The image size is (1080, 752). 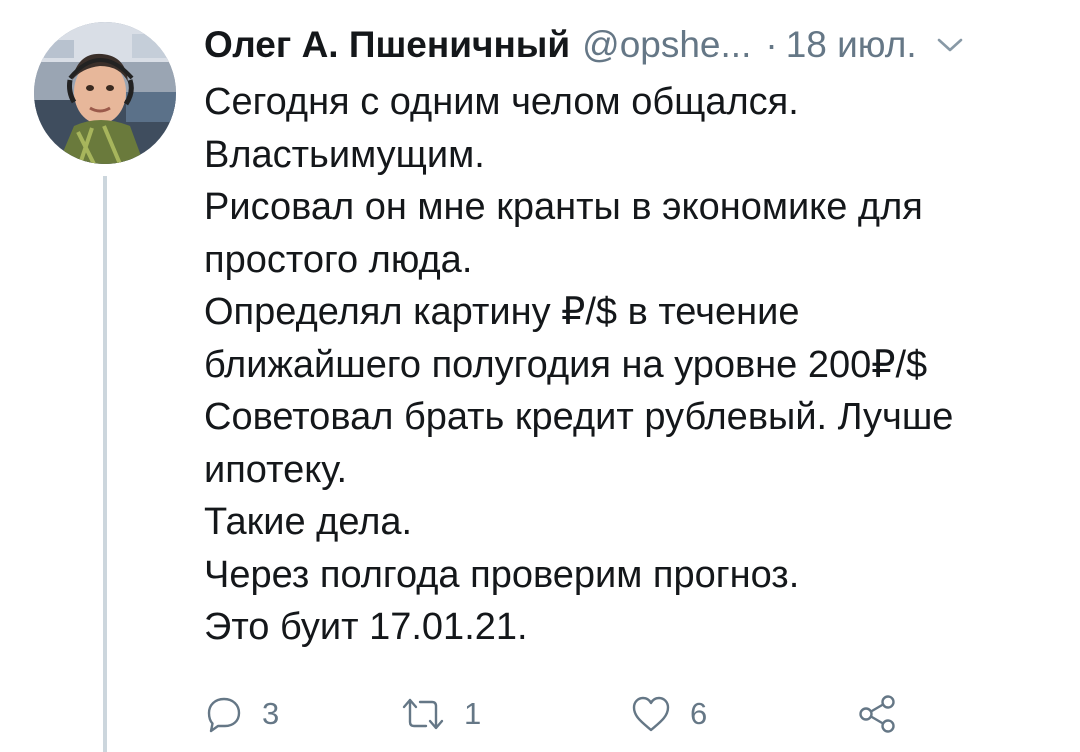 I want to click on tweet-line: Советовал брать кредит рублевый. Лучше, so click(x=579, y=417).